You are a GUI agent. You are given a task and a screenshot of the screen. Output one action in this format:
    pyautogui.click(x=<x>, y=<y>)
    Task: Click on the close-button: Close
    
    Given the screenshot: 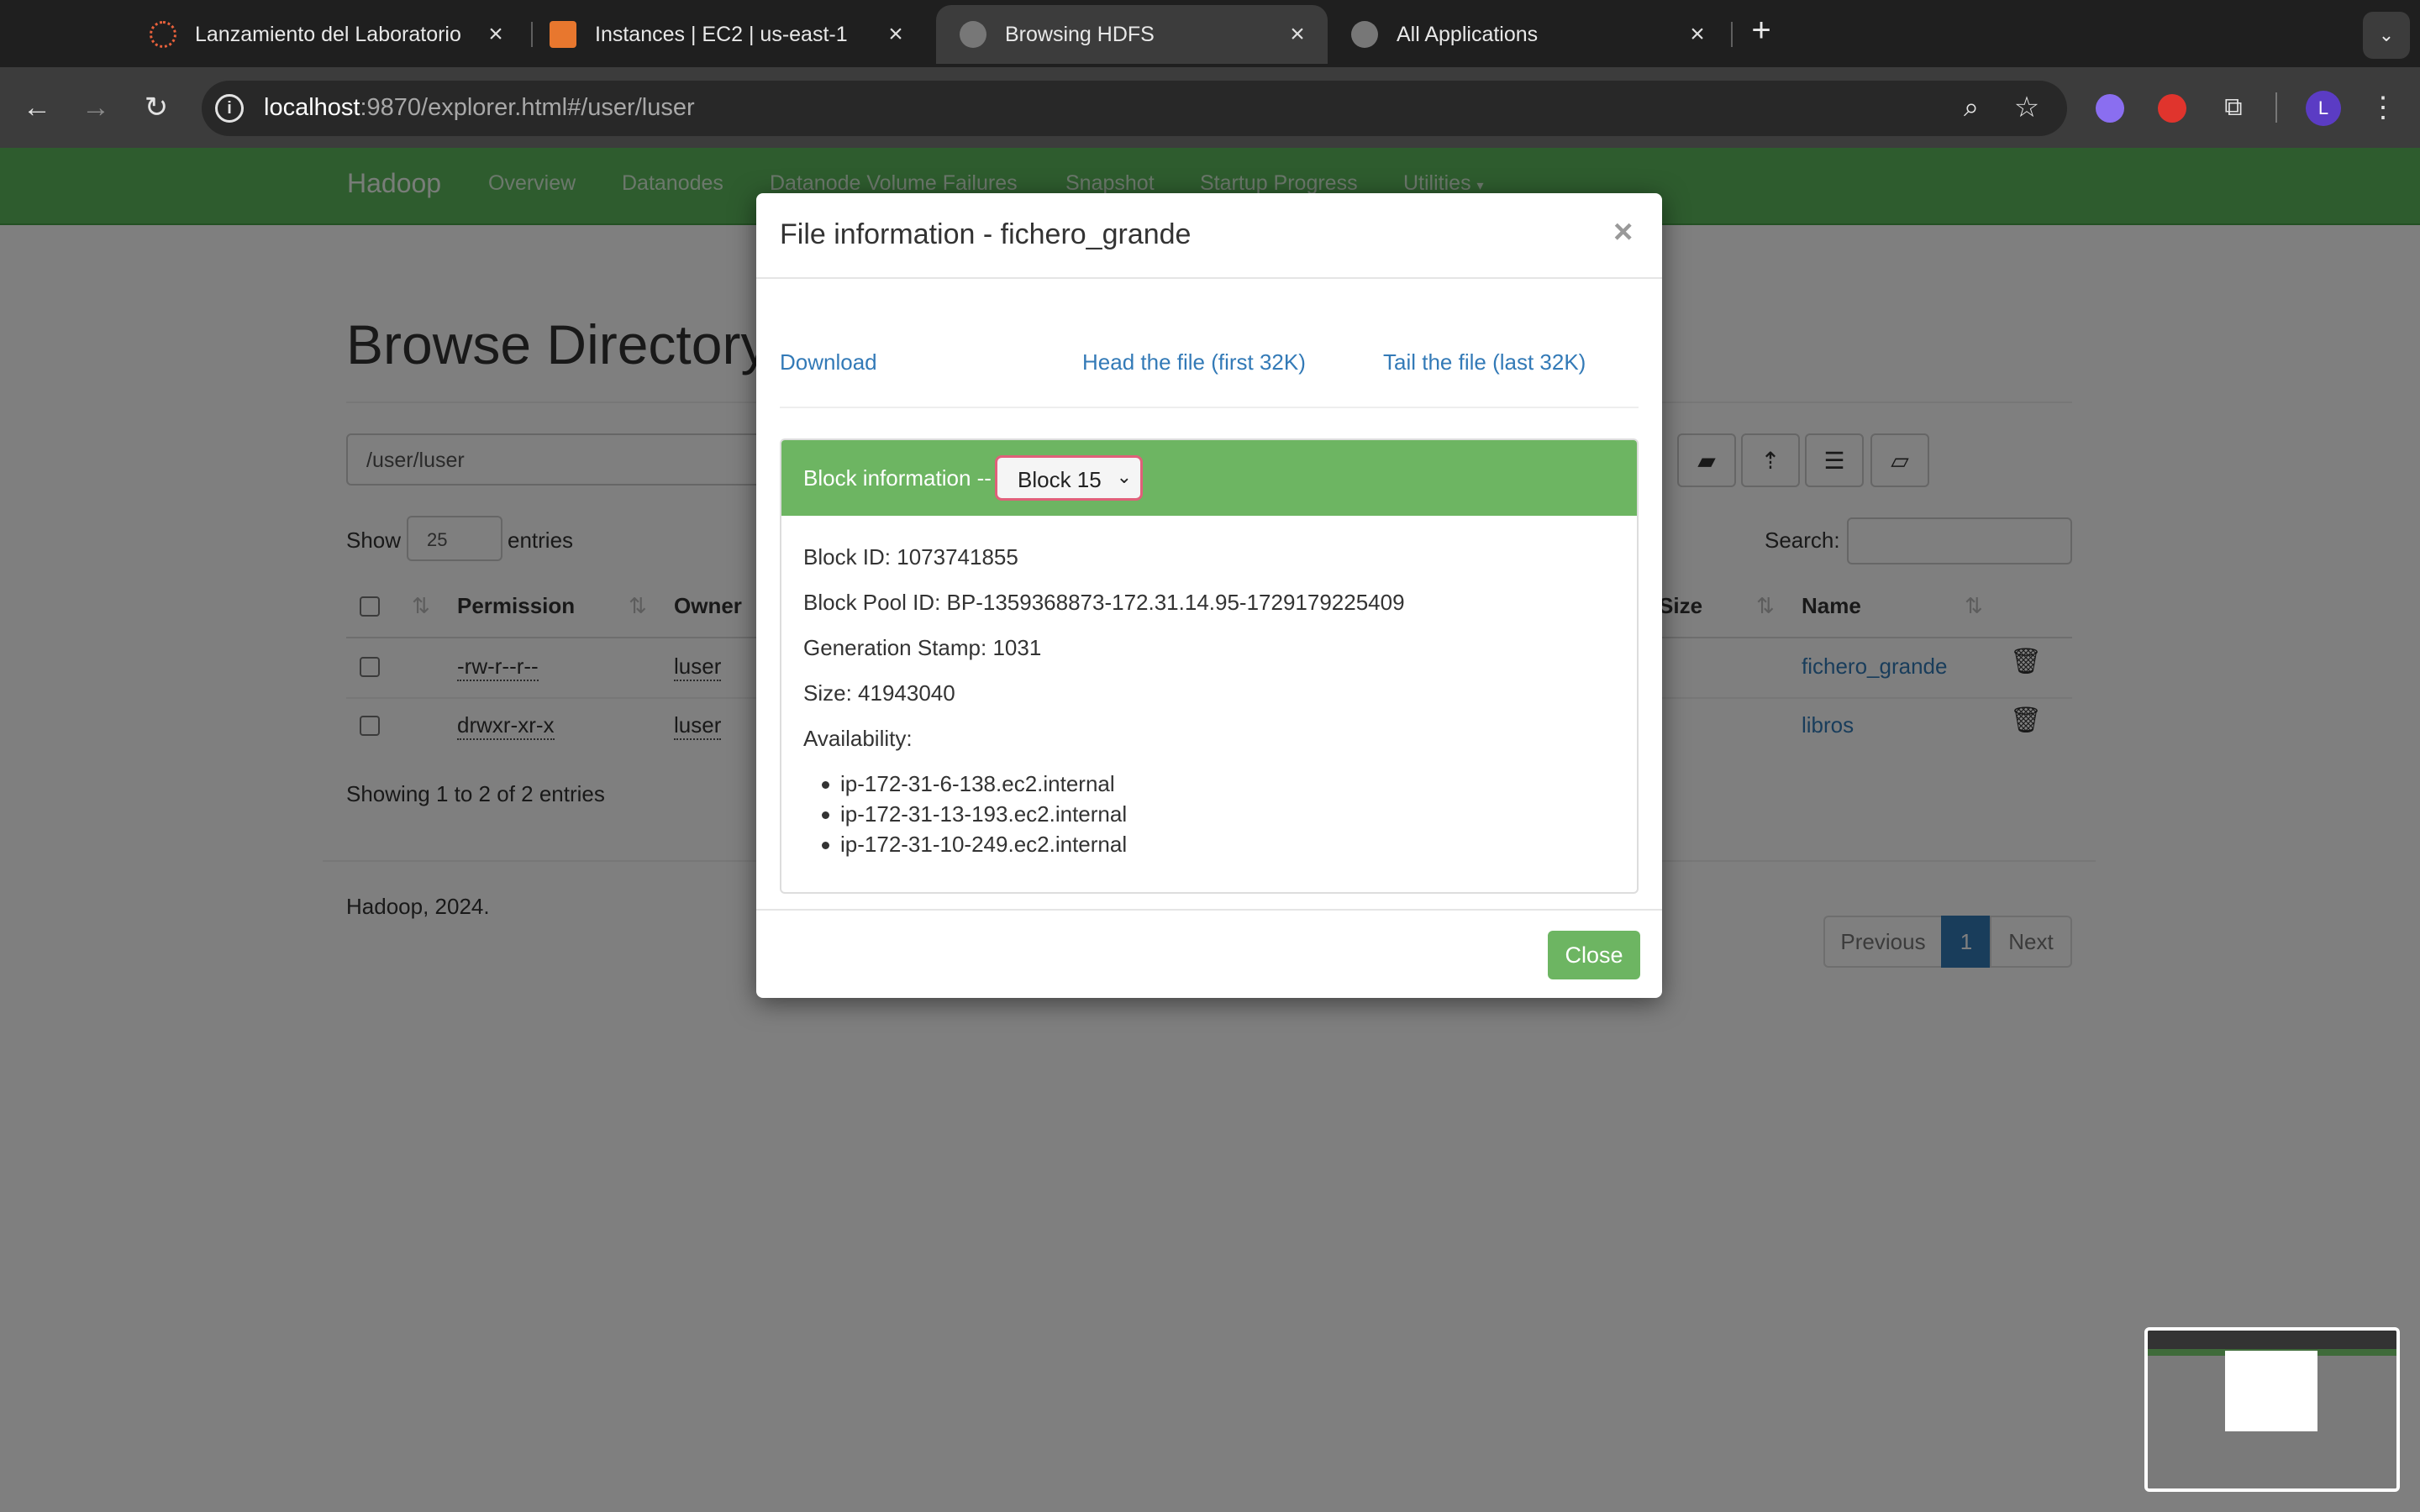 What is the action you would take?
    pyautogui.click(x=1594, y=955)
    